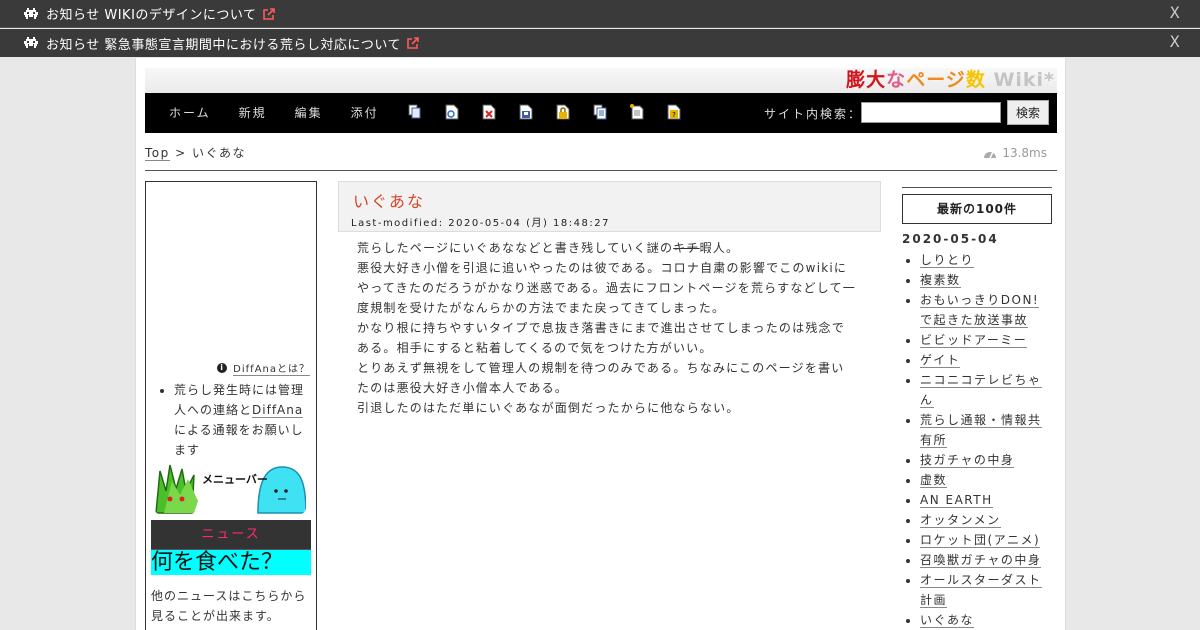 Image resolution: width=1200 pixels, height=630 pixels. What do you see at coordinates (975, 80) in the screenshot?
I see `title-part: 数` at bounding box center [975, 80].